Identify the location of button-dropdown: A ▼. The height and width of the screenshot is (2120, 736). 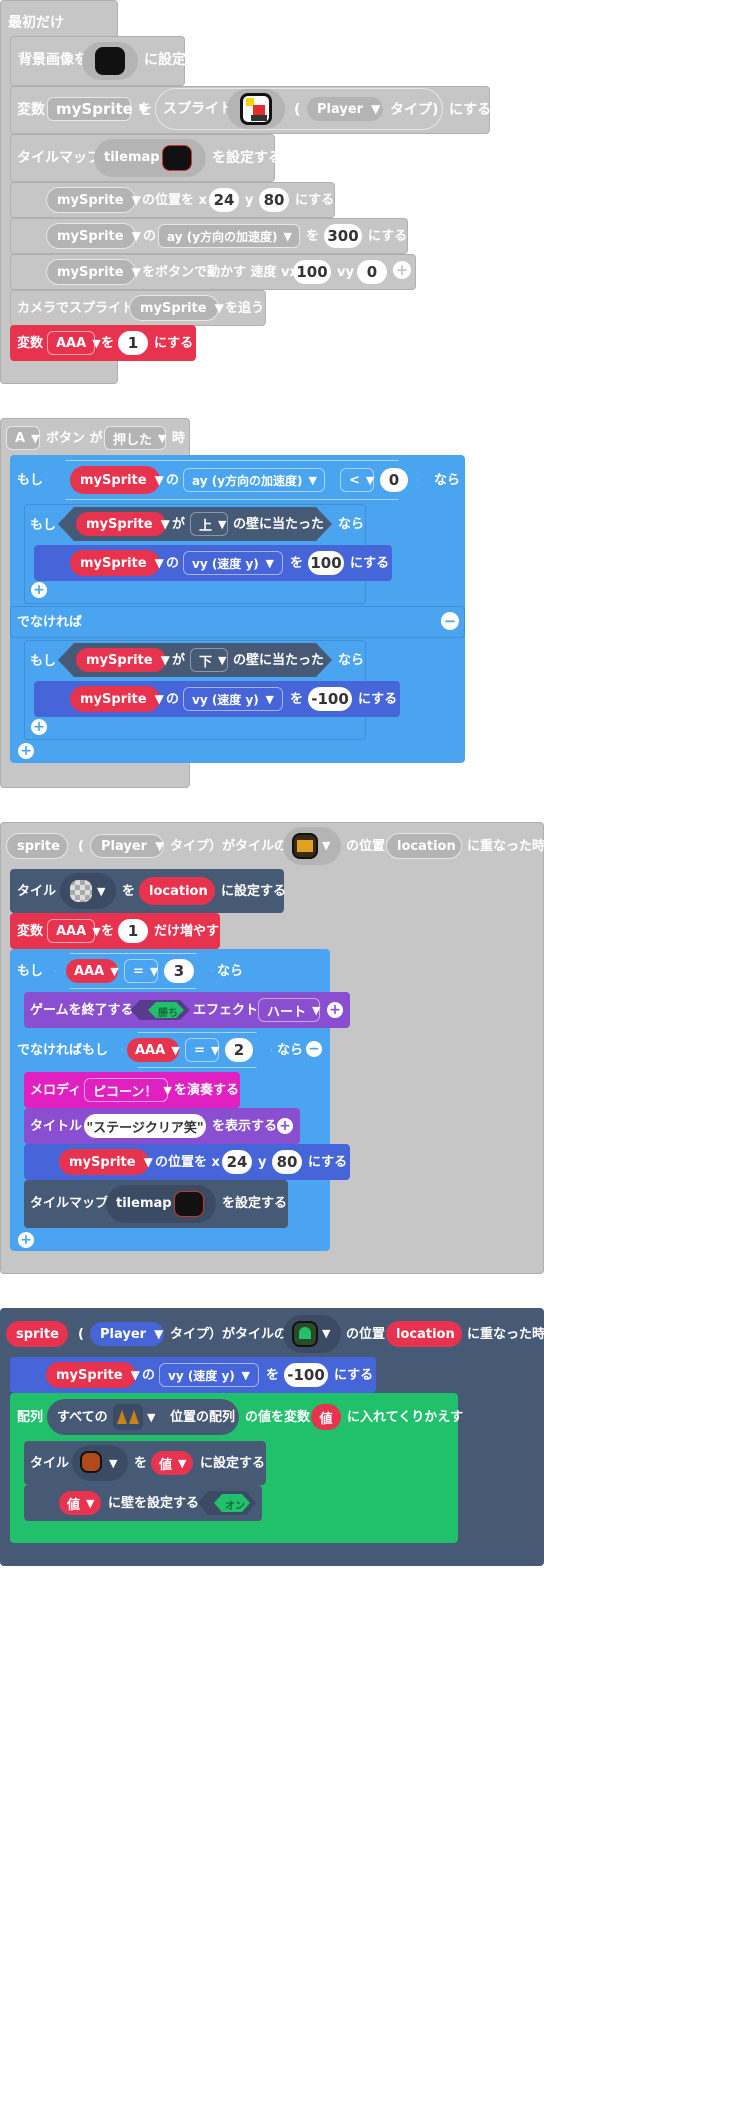
(23, 438).